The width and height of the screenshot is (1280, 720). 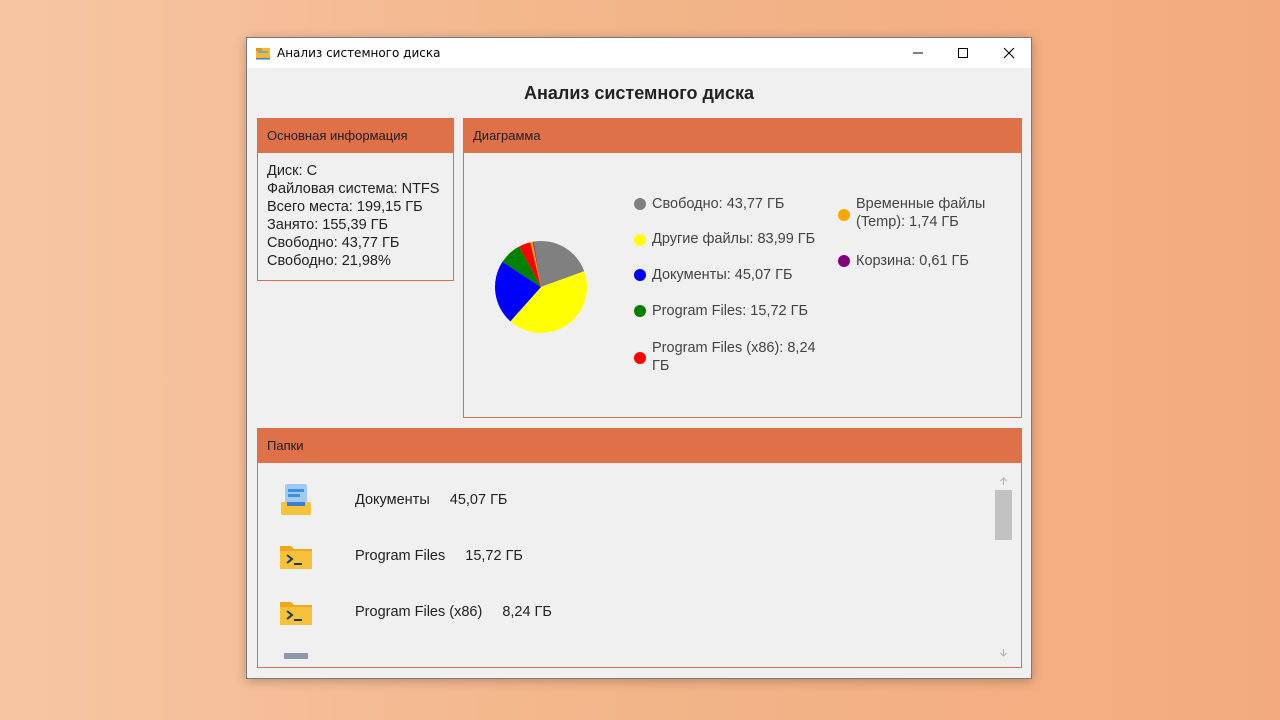 What do you see at coordinates (718, 204) in the screenshot?
I see `legend-free: Свободно: 43,77 ГБ` at bounding box center [718, 204].